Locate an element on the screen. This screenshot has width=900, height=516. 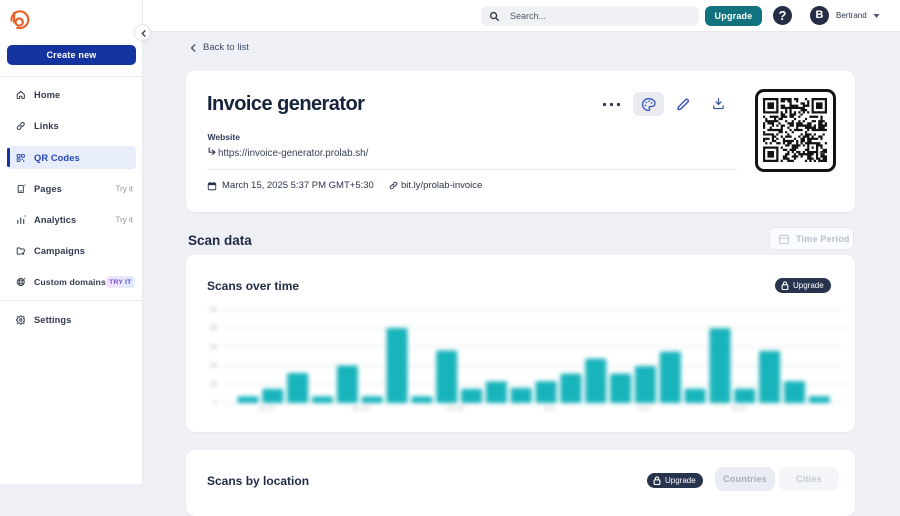
svg-text: bitly is located at coordinates (822, 153).